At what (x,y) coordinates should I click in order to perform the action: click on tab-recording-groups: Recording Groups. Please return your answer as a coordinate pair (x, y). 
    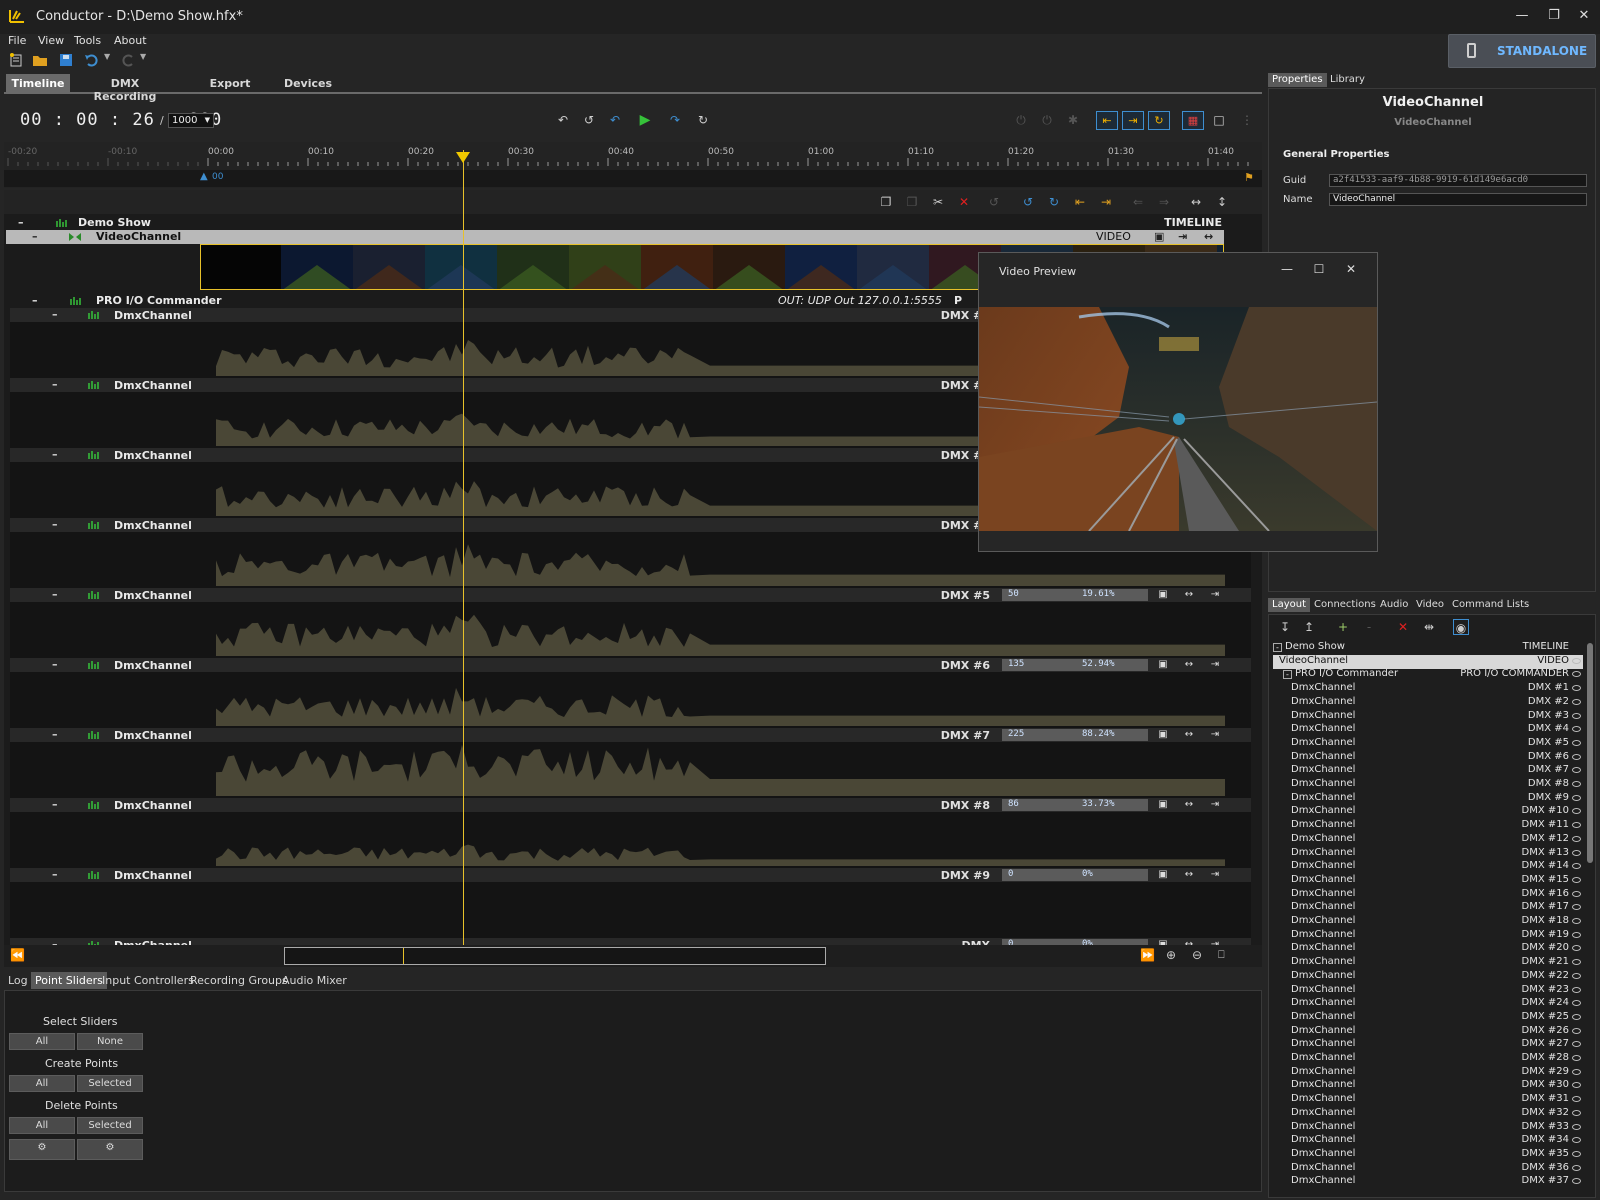
    Looking at the image, I should click on (239, 980).